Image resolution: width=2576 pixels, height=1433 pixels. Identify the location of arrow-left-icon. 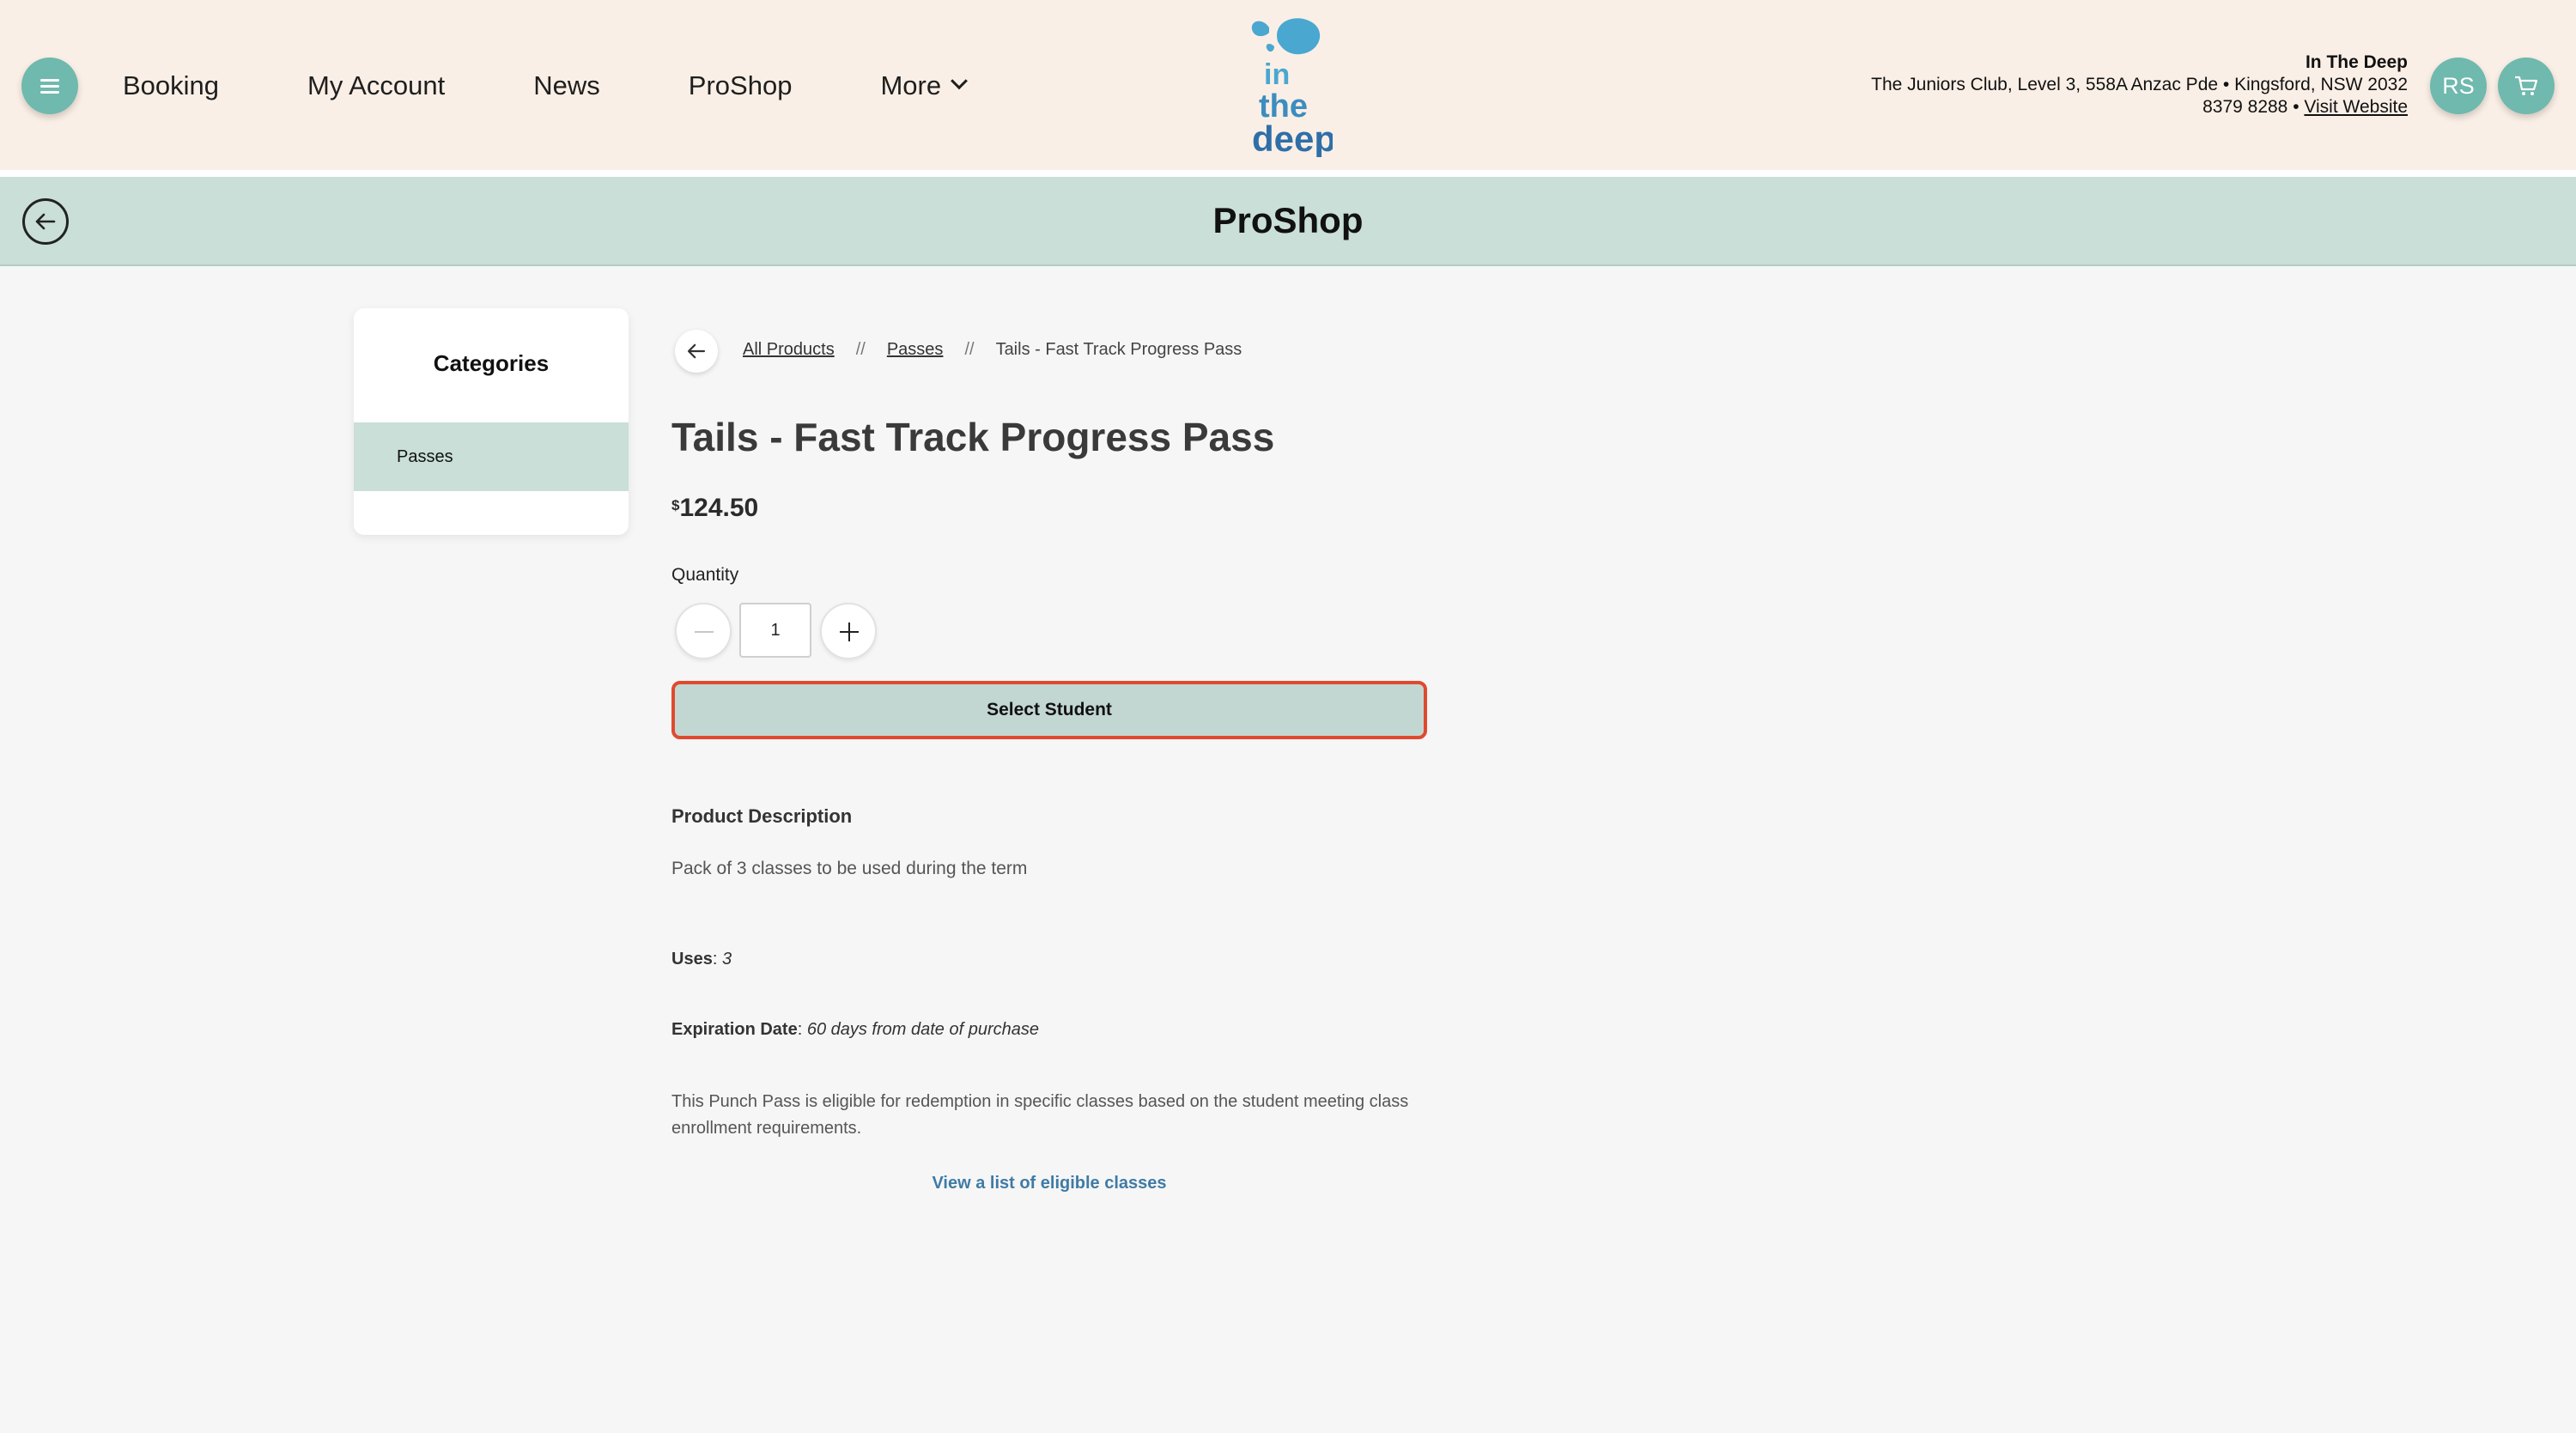
(696, 351).